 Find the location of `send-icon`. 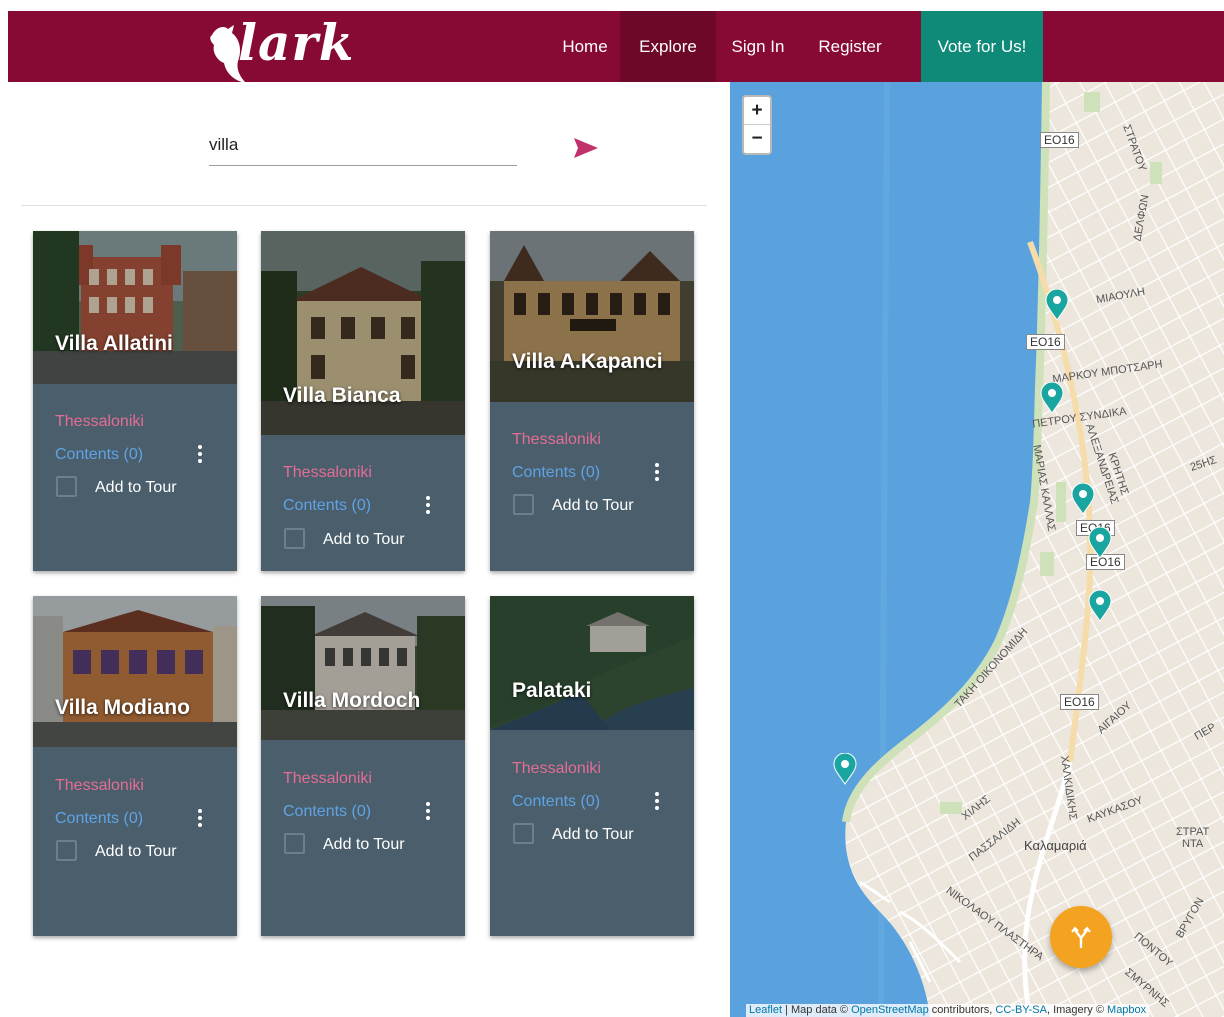

send-icon is located at coordinates (586, 148).